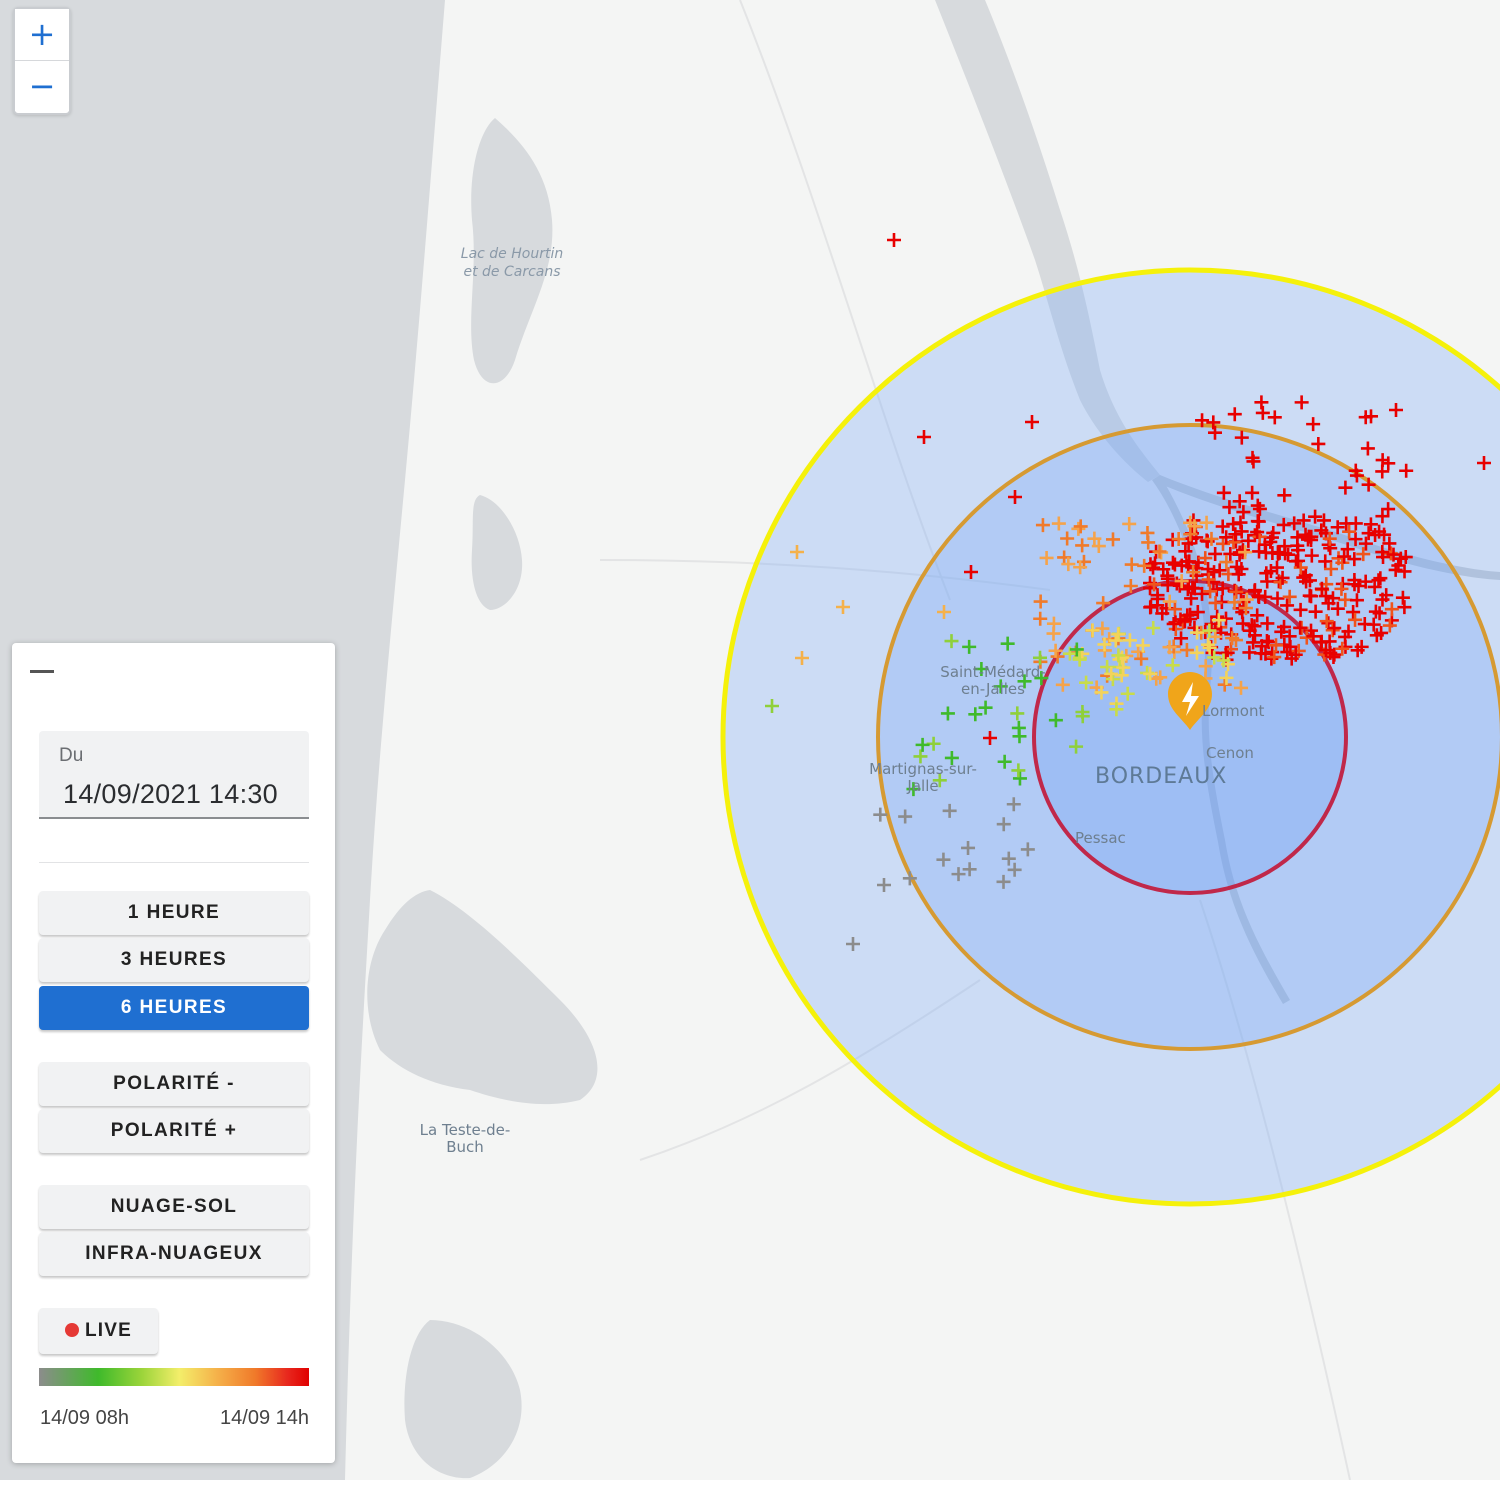 The height and width of the screenshot is (1500, 1500). Describe the element at coordinates (170, 794) in the screenshot. I see `date-field-value: 14/09/2021 14:30` at that location.